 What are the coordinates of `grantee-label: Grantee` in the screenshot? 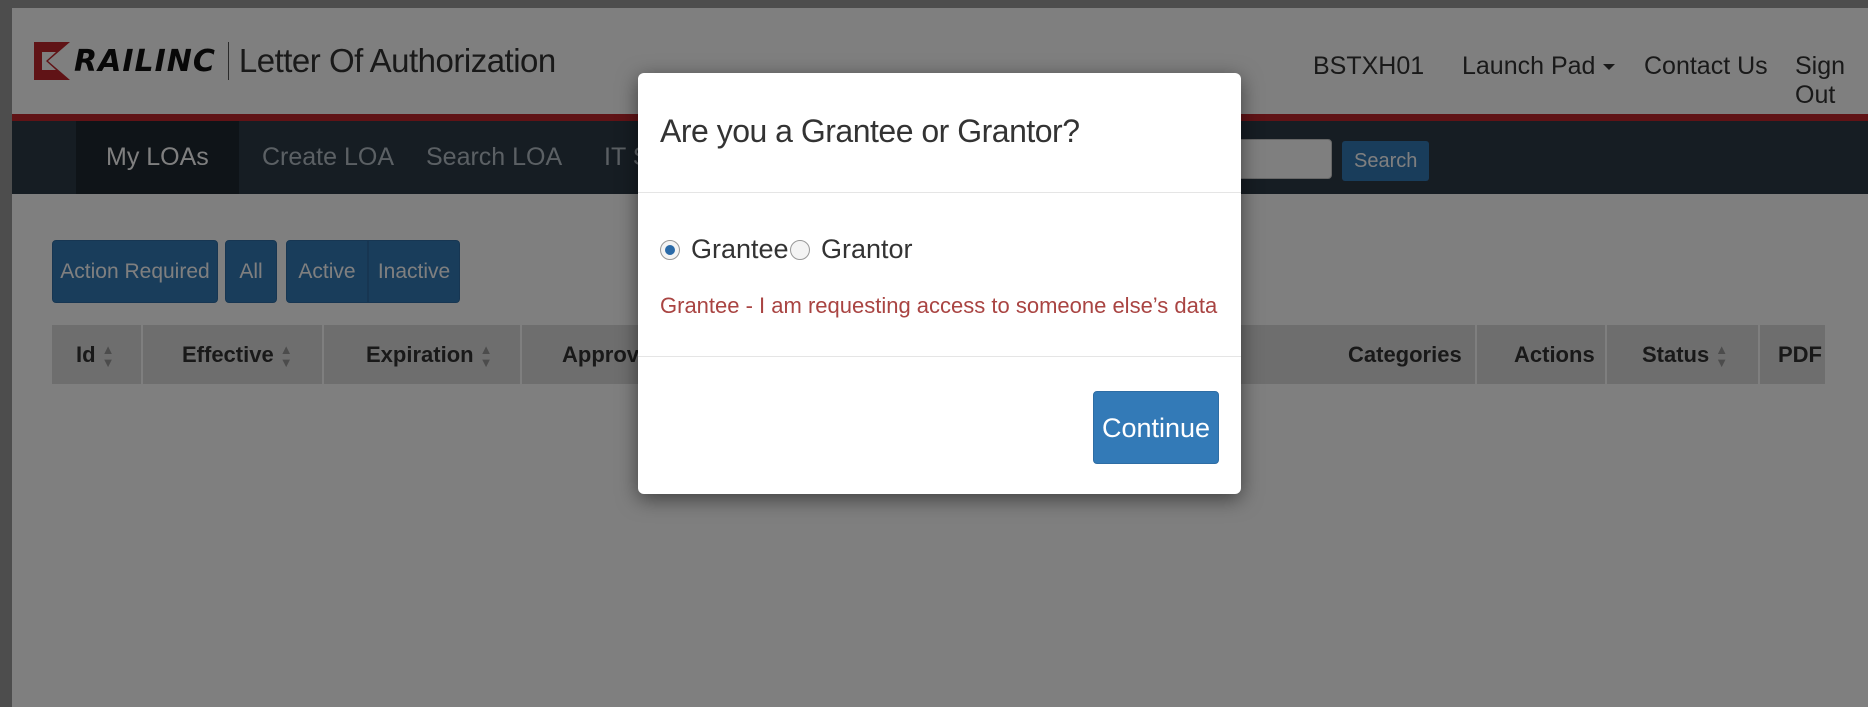 It's located at (740, 249).